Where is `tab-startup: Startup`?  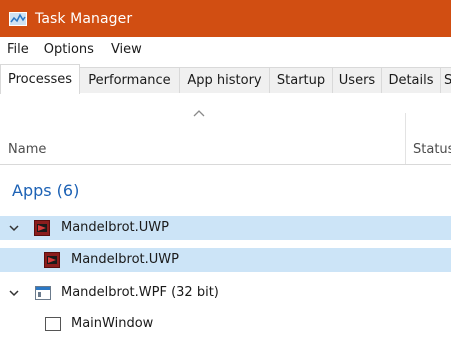
tab-startup: Startup is located at coordinates (301, 80).